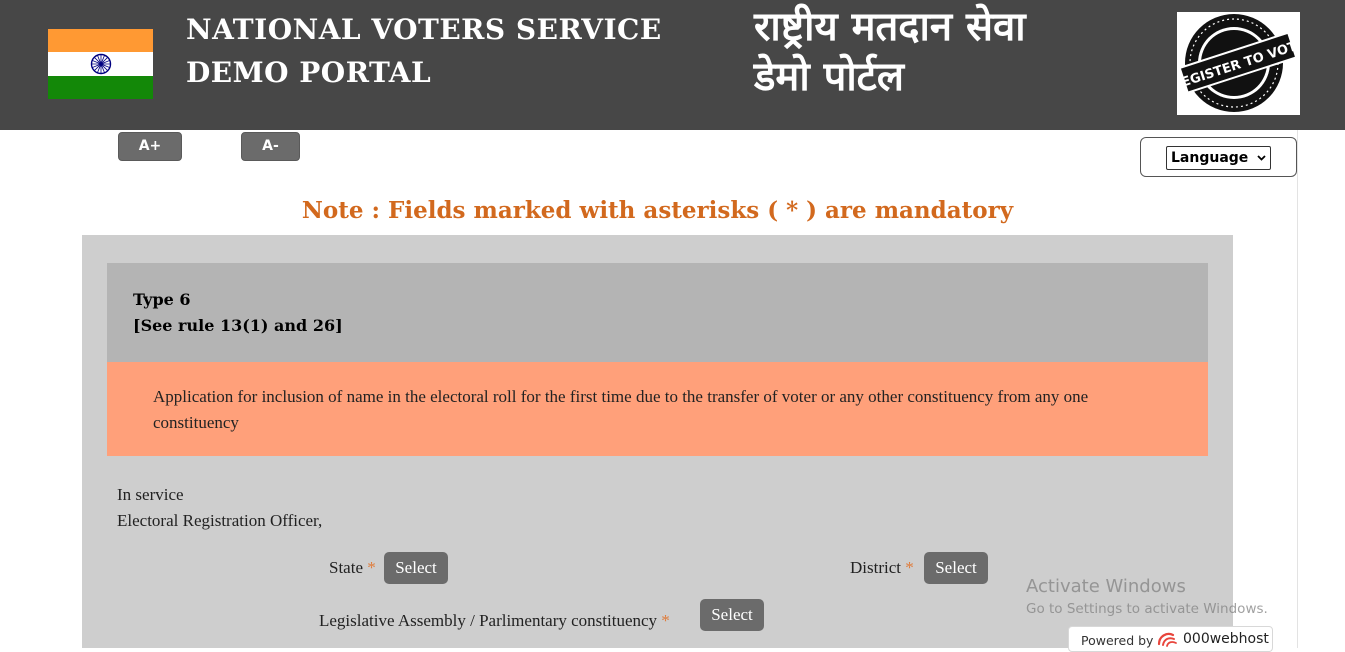 This screenshot has width=1345, height=652. I want to click on site-title-hindi: राष्ट्रीय मतदान सेवा डेमो पोर्टल, so click(890, 52).